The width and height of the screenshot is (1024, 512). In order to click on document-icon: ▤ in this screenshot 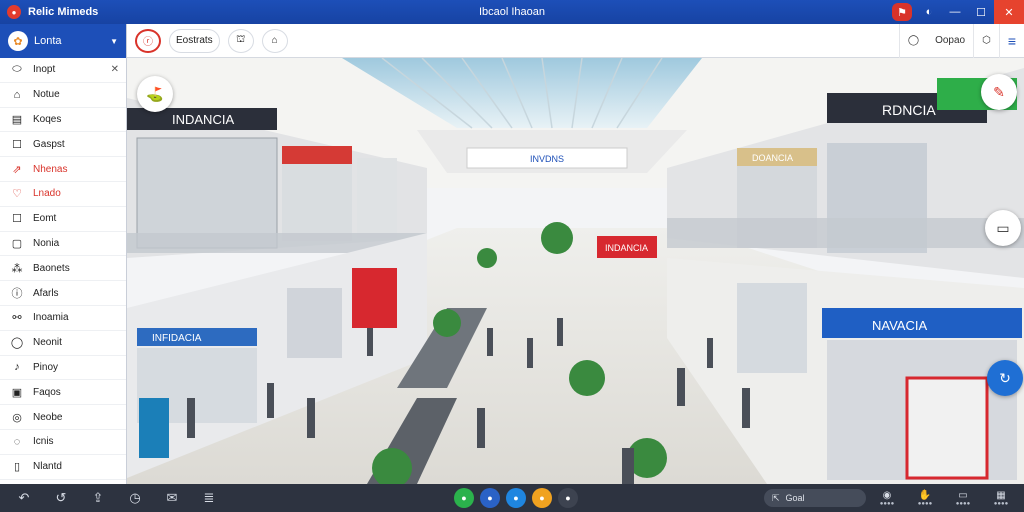, I will do `click(17, 119)`.